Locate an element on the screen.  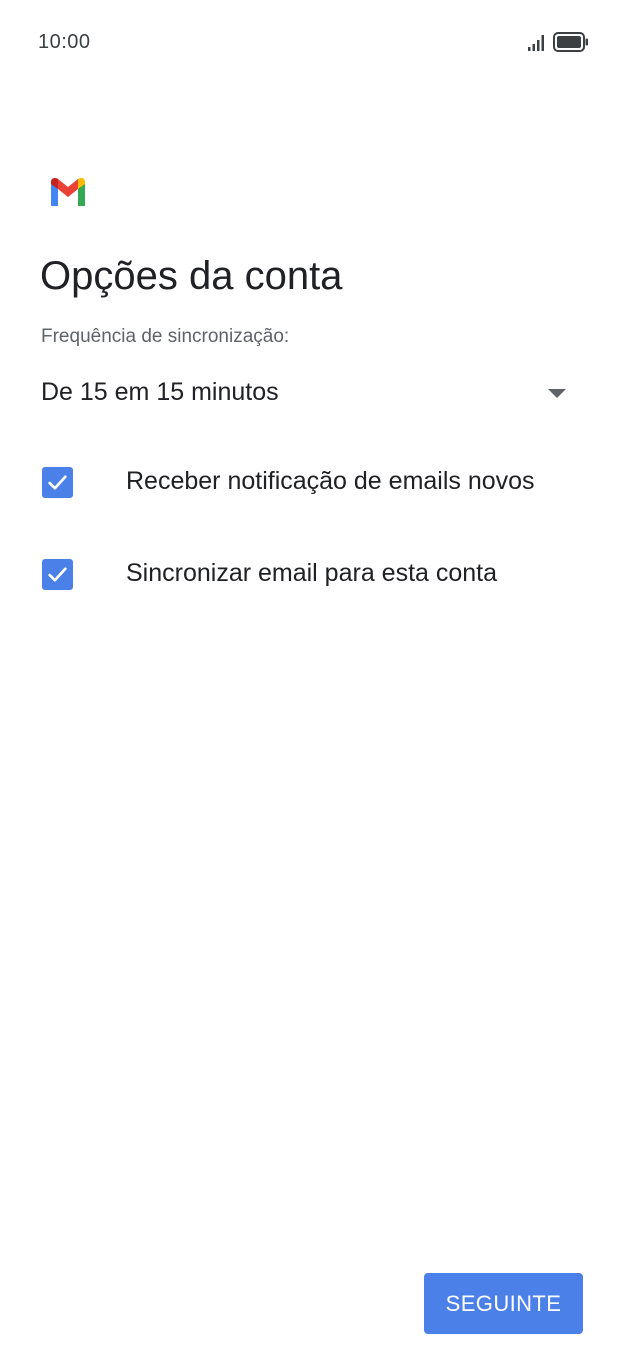
sync-frequency-dropdown: De 15 em 15 minutos is located at coordinates (312, 394).